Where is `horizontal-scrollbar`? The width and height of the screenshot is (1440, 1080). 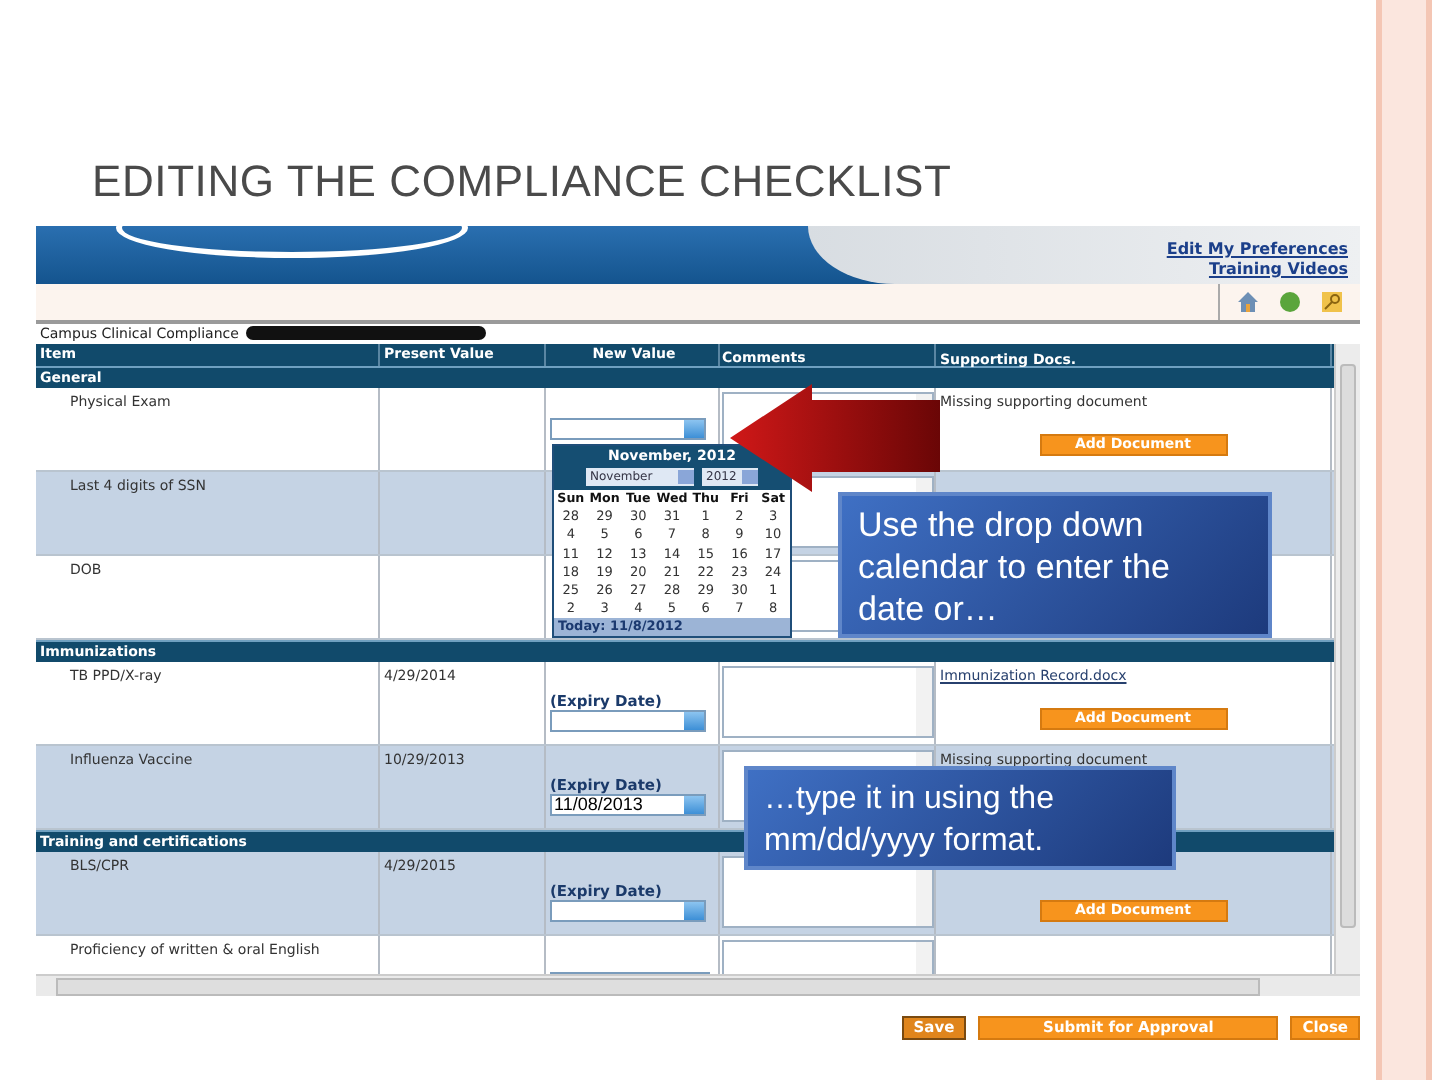 horizontal-scrollbar is located at coordinates (698, 985).